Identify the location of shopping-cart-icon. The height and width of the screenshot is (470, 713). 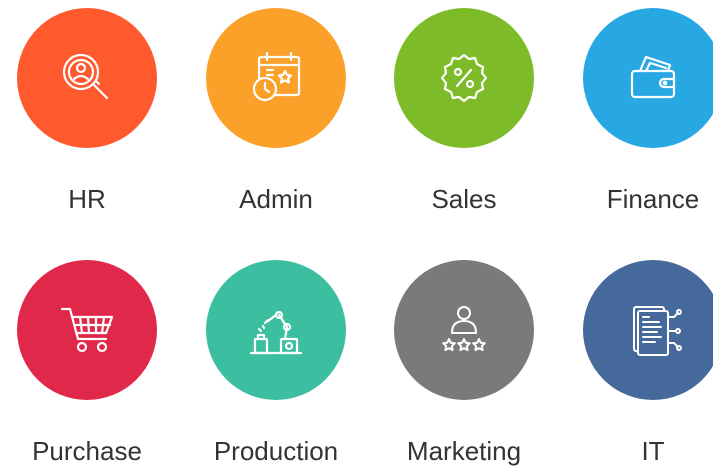
(87, 330).